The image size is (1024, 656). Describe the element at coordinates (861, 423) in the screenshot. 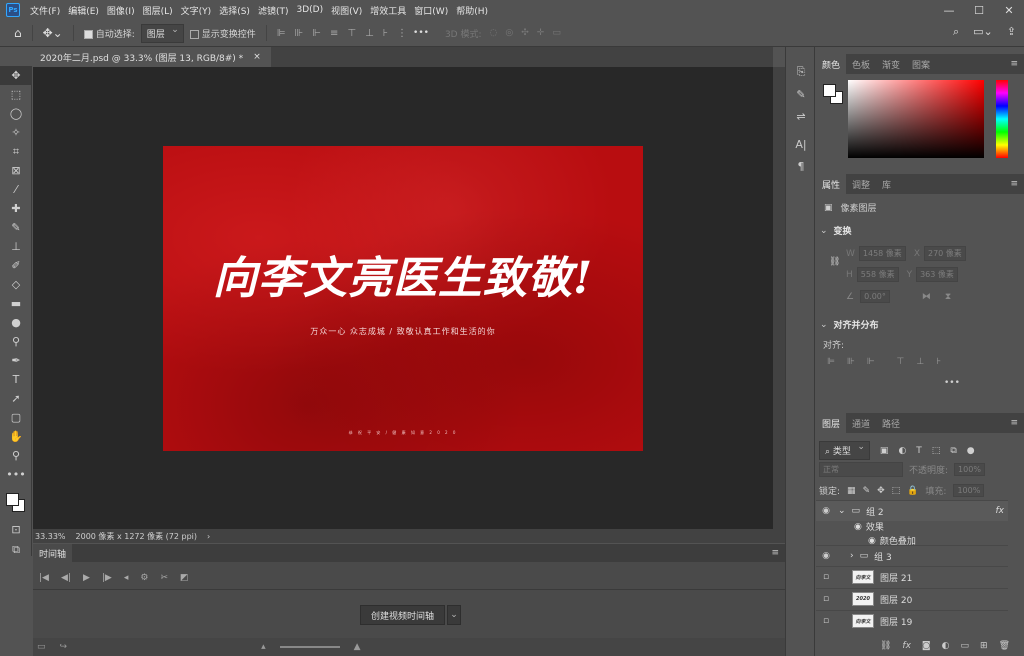

I see `tab-channels: 通道` at that location.